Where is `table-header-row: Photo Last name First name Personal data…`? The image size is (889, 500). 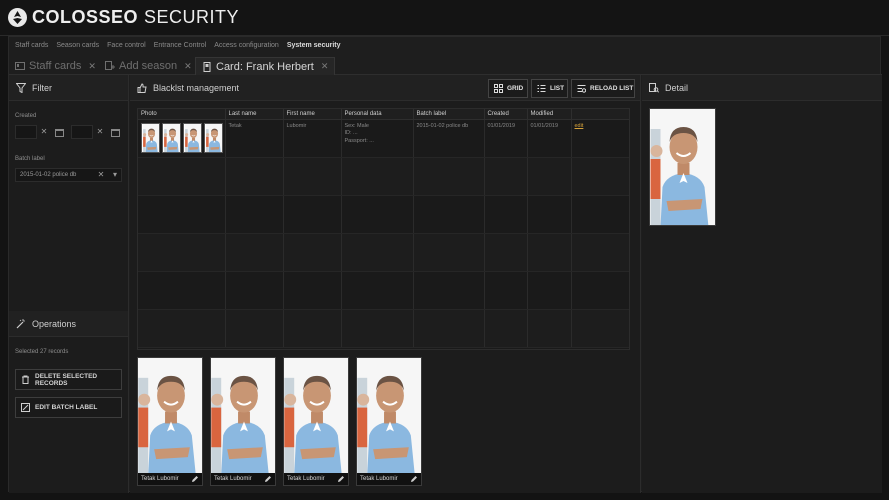 table-header-row: Photo Last name First name Personal data… is located at coordinates (383, 114).